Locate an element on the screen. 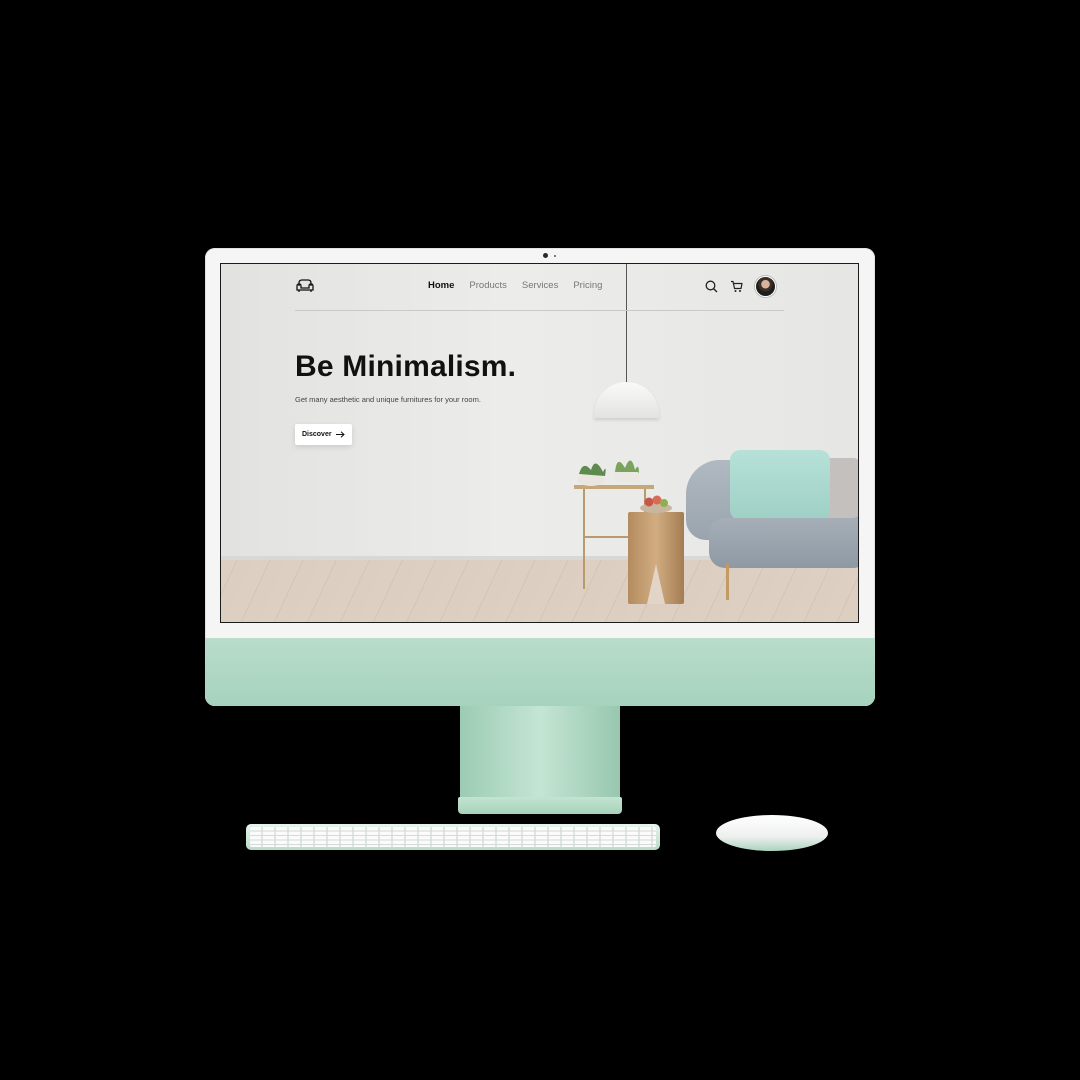 The height and width of the screenshot is (1080, 1080). armchair-icon is located at coordinates (305, 286).